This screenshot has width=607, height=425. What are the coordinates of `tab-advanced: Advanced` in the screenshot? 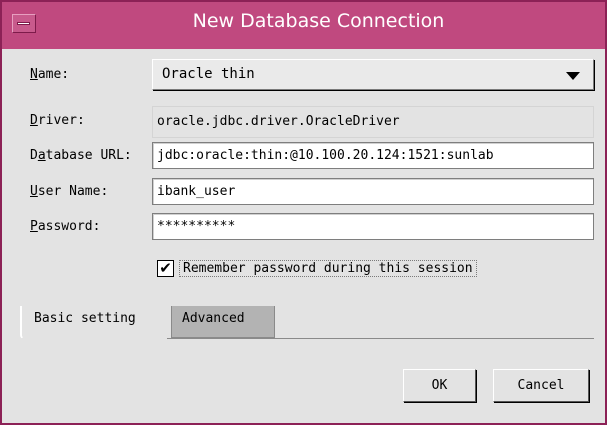 It's located at (223, 322).